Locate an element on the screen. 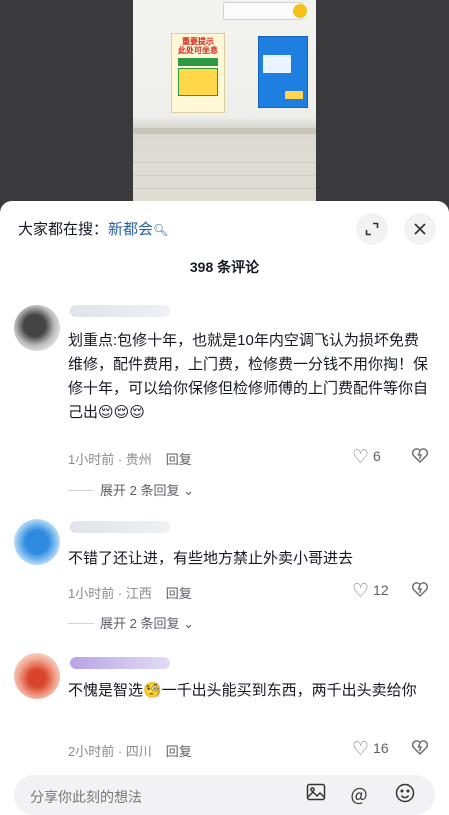  emoji-icon is located at coordinates (405, 795).